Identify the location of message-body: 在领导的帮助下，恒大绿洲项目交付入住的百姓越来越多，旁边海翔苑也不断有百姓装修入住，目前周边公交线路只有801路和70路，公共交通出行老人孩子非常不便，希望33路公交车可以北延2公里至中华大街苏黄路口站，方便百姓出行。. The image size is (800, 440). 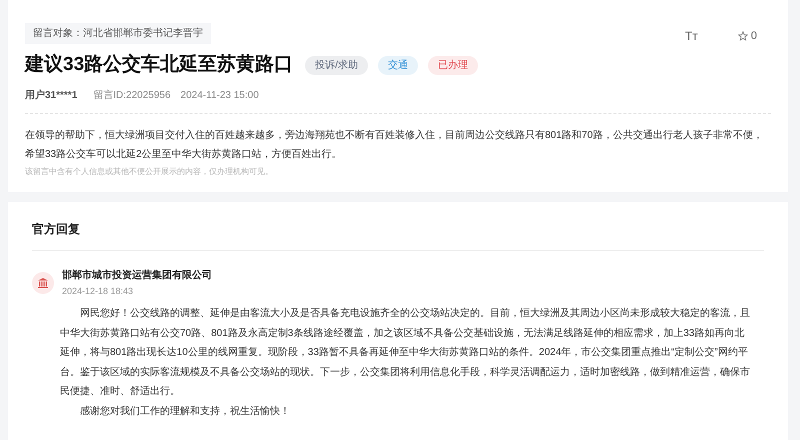
(394, 145).